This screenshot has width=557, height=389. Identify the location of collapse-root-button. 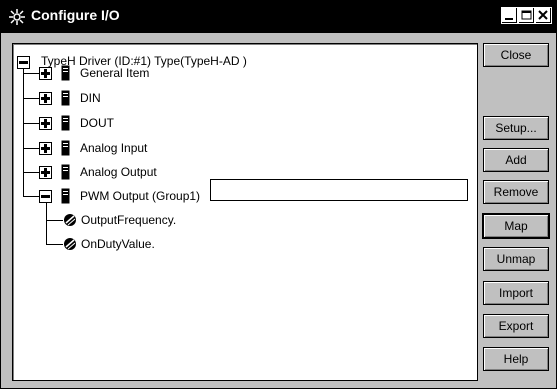
(23, 62).